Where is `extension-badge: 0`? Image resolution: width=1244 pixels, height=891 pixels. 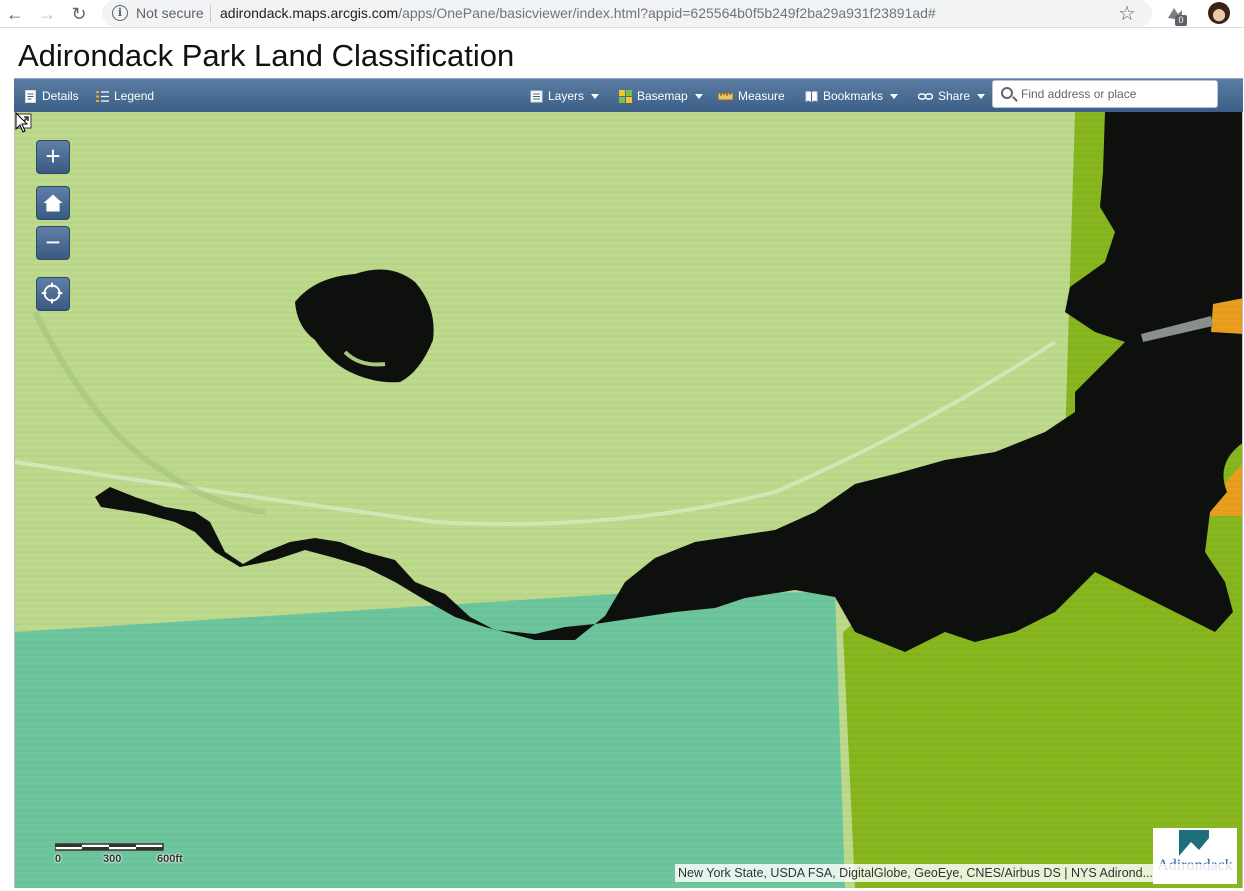
extension-badge: 0 is located at coordinates (1181, 20).